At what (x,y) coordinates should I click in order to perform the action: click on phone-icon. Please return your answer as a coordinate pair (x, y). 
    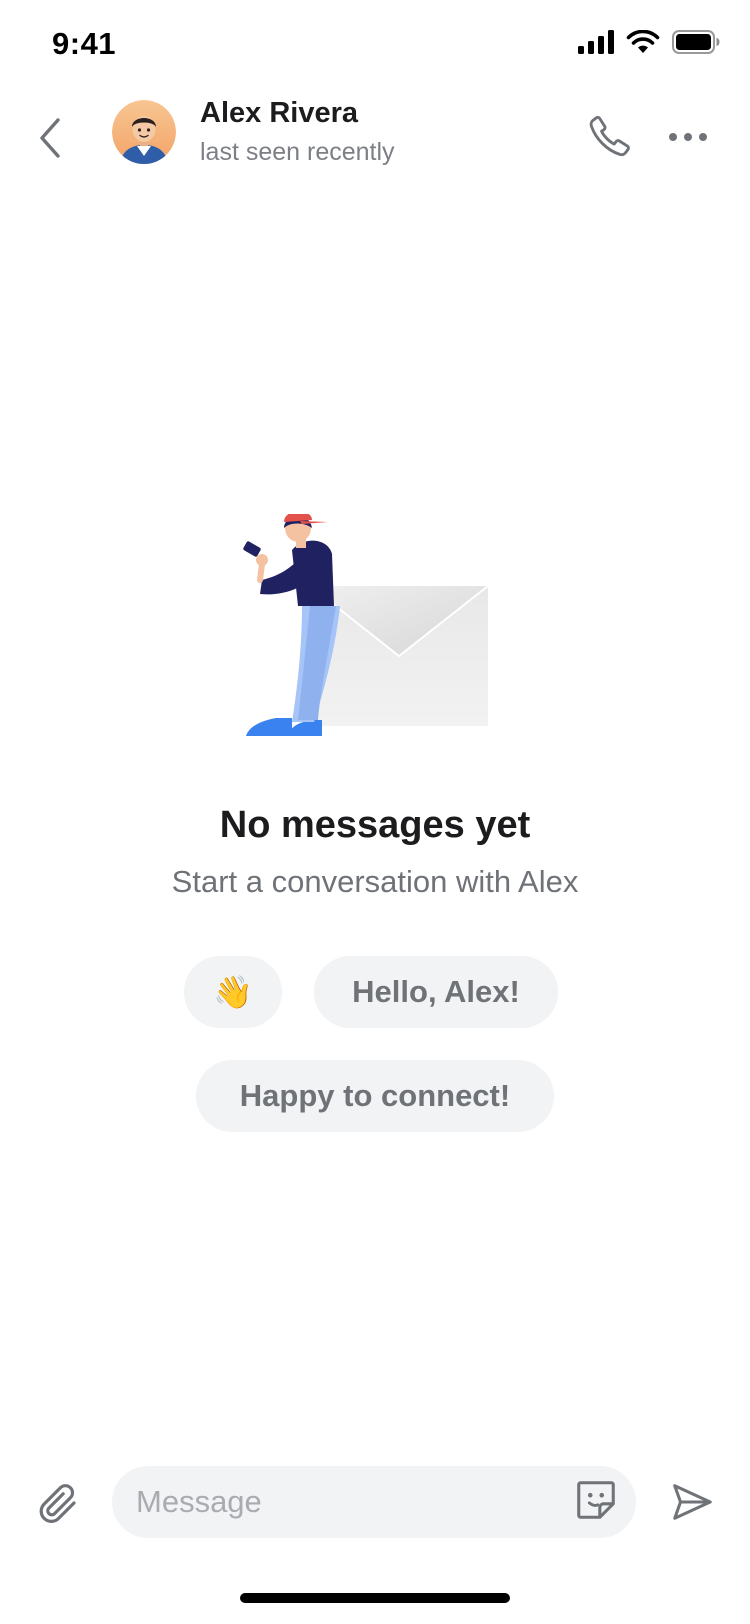
    Looking at the image, I should click on (610, 138).